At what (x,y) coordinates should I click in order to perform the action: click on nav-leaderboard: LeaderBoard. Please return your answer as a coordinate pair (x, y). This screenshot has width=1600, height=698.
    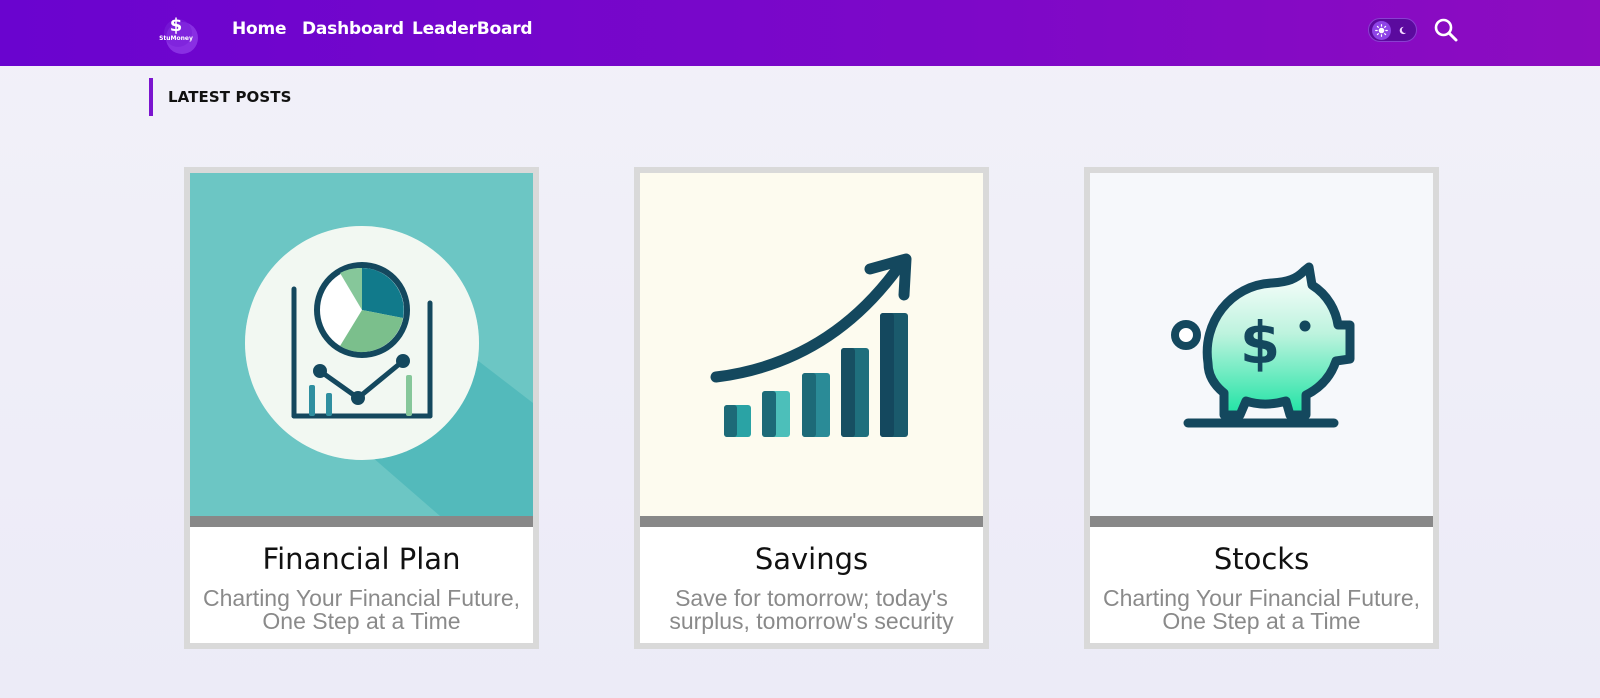
    Looking at the image, I should click on (472, 29).